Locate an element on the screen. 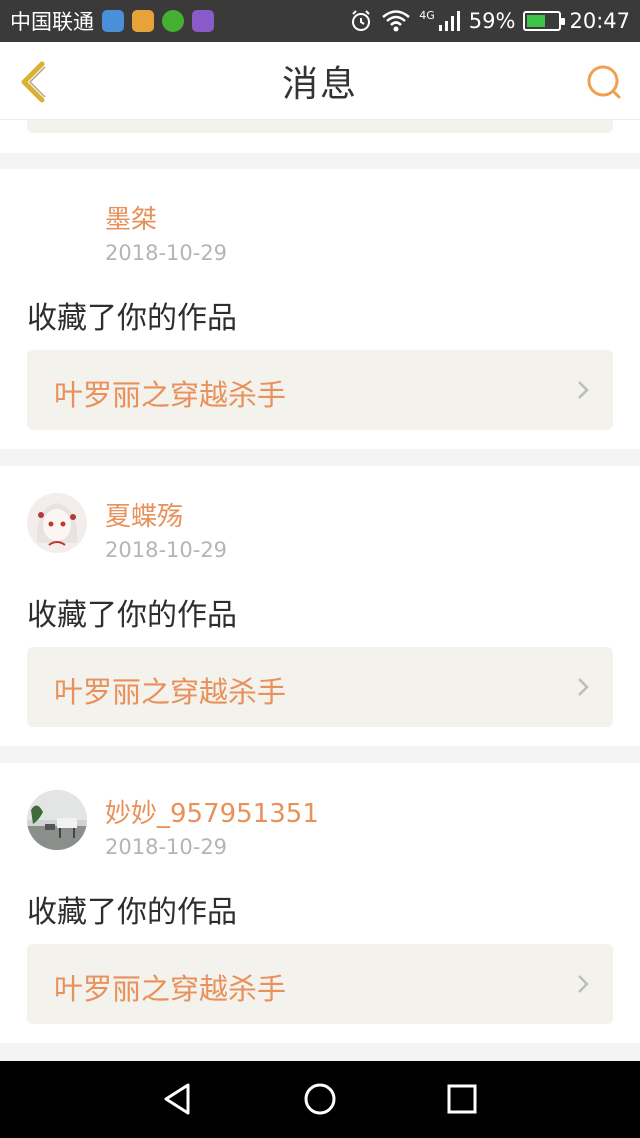 This screenshot has width=640, height=1138. recents-square-icon is located at coordinates (462, 1099).